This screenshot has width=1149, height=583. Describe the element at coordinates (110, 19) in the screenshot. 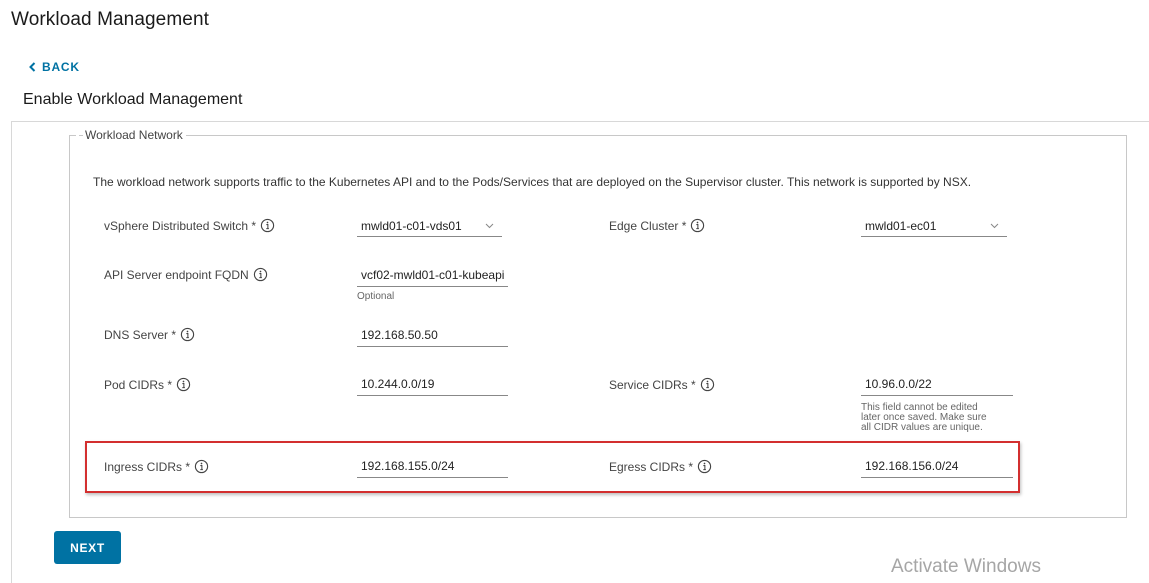

I see `app-title: Workload Management` at that location.